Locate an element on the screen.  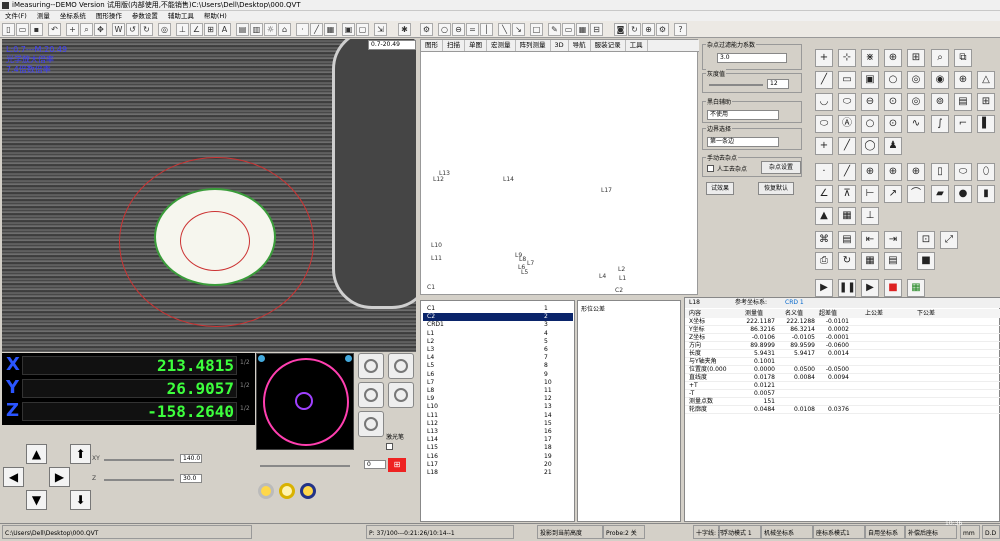
triangle-icon: △ is located at coordinates (986, 80).